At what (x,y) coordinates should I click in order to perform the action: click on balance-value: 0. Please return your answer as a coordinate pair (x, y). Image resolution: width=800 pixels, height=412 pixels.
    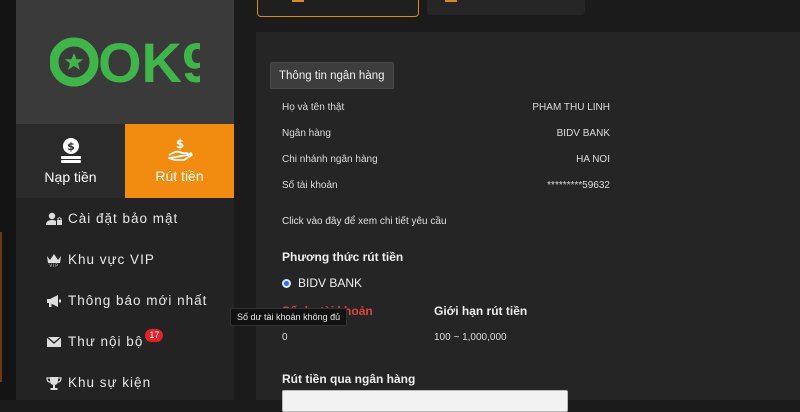
    Looking at the image, I should click on (285, 337).